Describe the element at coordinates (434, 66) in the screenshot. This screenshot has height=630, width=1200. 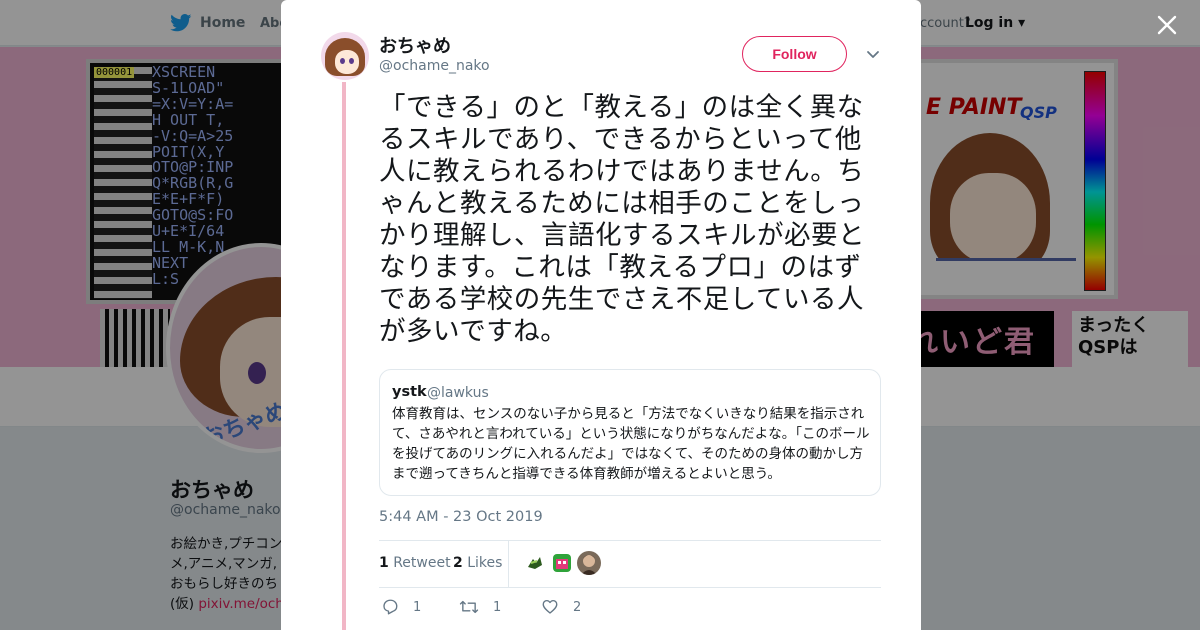
I see `tweet-author-handle: @ochame_nako` at that location.